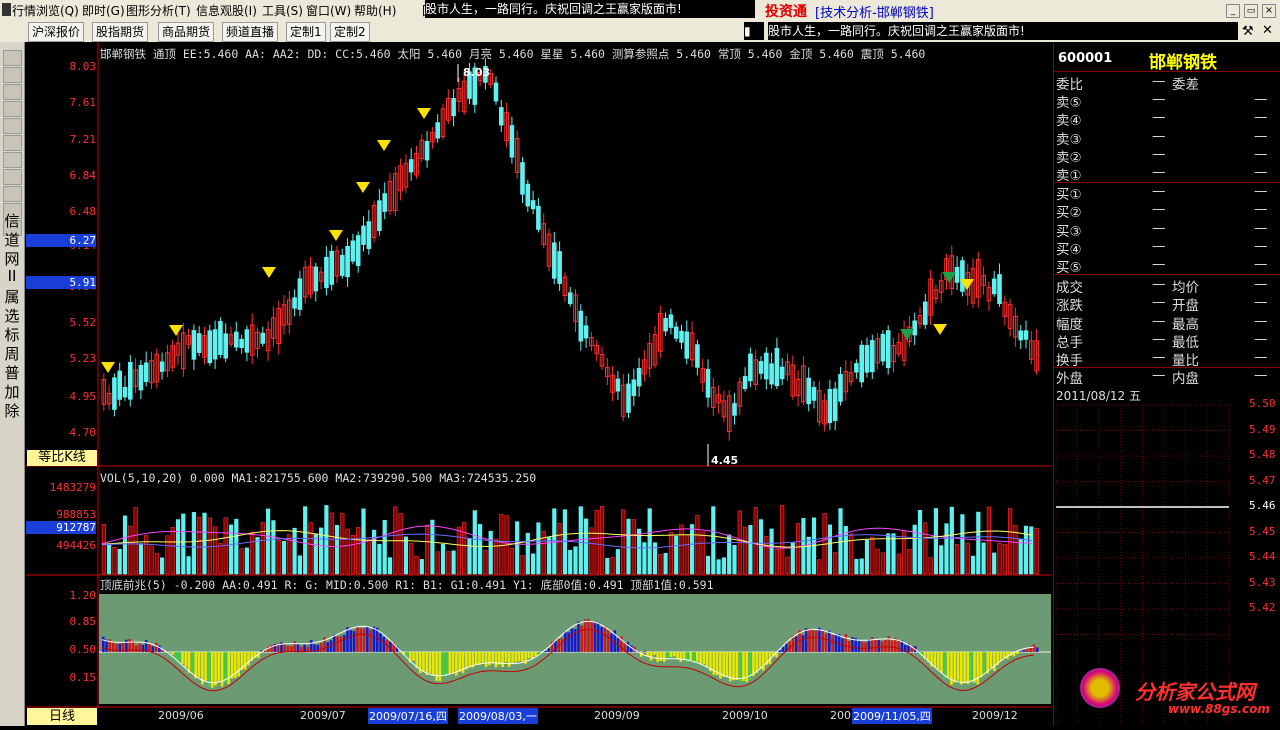 Image resolution: width=1280 pixels, height=730 pixels. I want to click on close-panel-icon: ✕, so click(1267, 30).